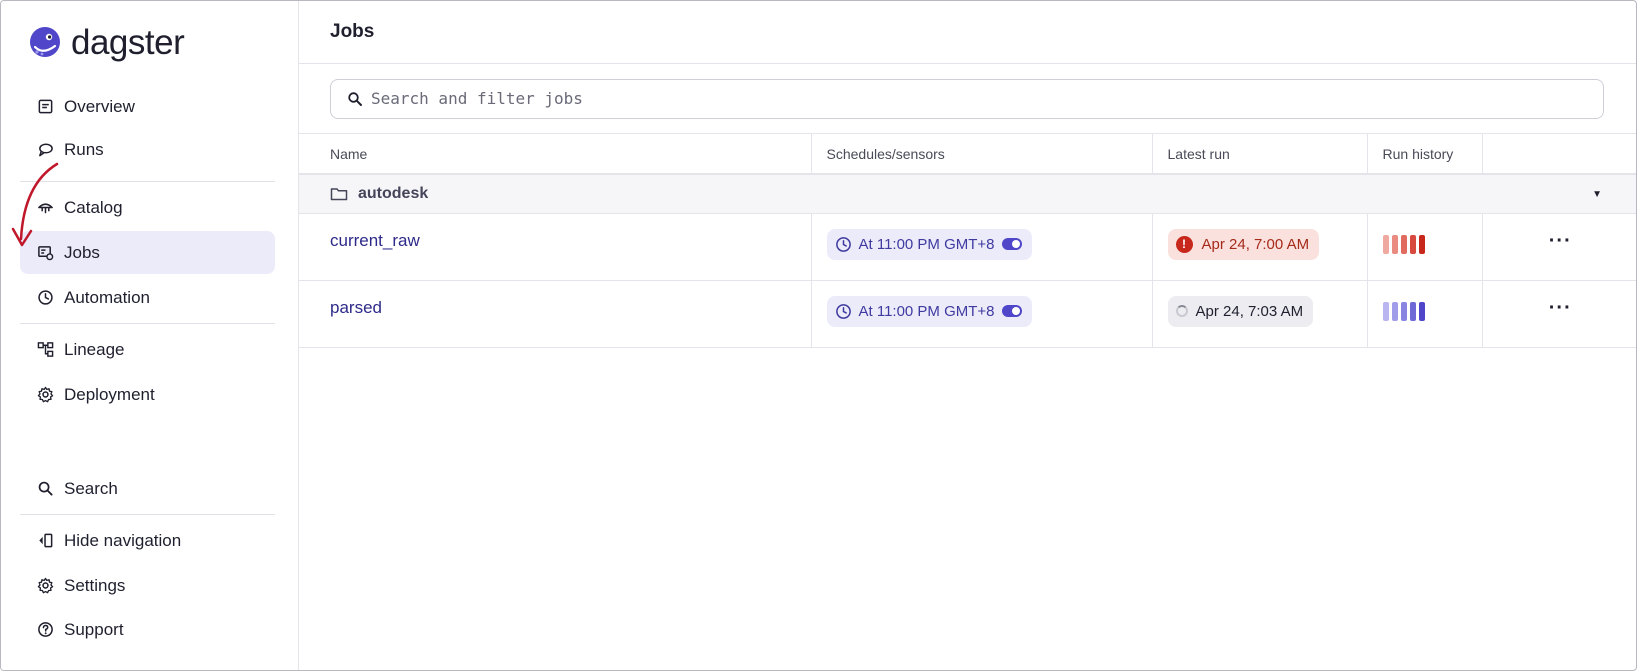 The image size is (1637, 671). I want to click on latest-run-time: Apr 24, 7:03 AM, so click(1249, 311).